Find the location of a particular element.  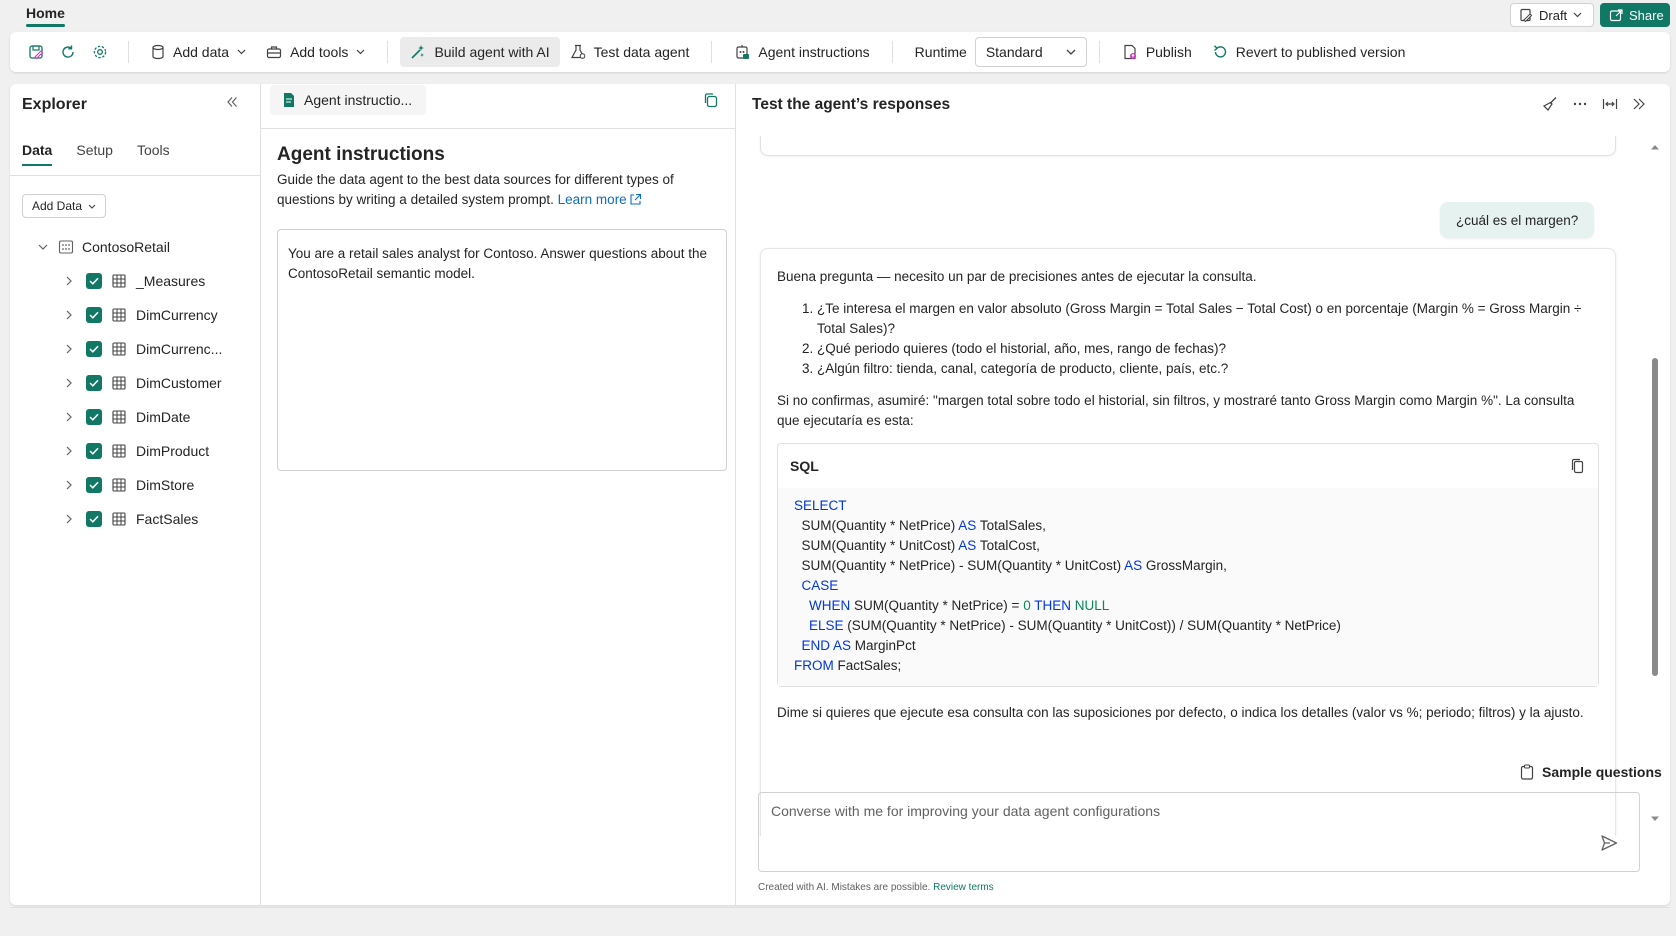

draft-icon is located at coordinates (1526, 15).